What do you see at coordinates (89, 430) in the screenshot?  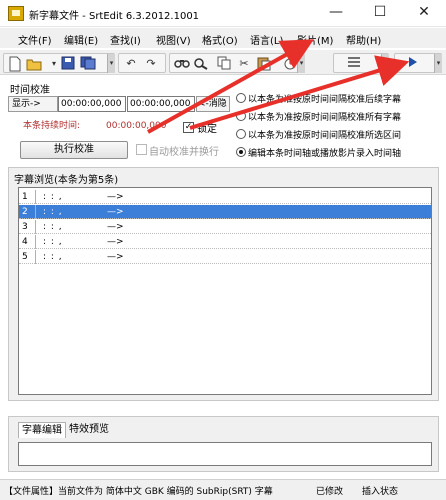 I see `tab-effect-preview: 特效预览` at bounding box center [89, 430].